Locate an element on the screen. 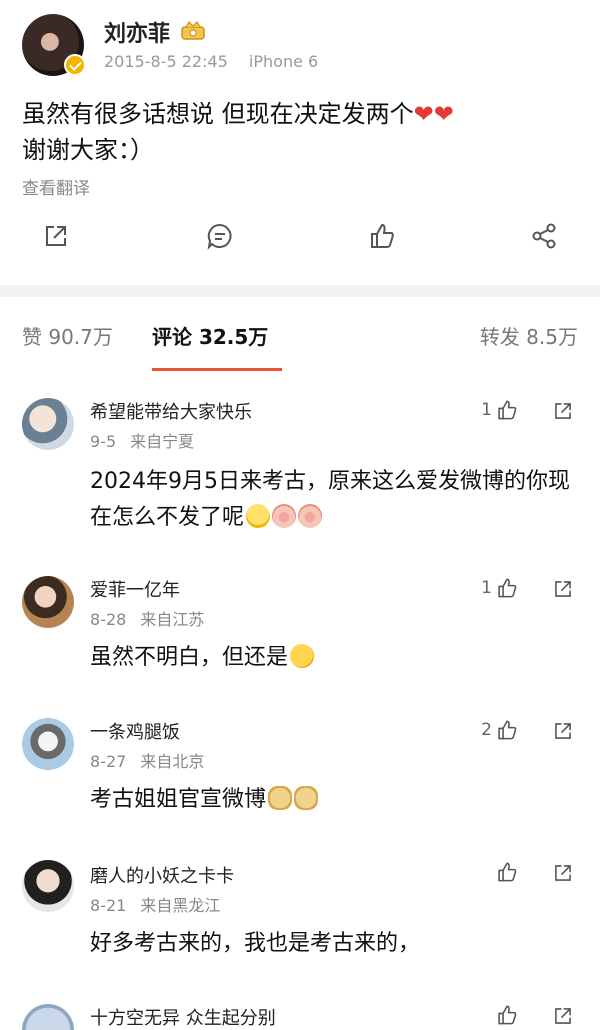  translate-link: 查看翻译 is located at coordinates (56, 186).